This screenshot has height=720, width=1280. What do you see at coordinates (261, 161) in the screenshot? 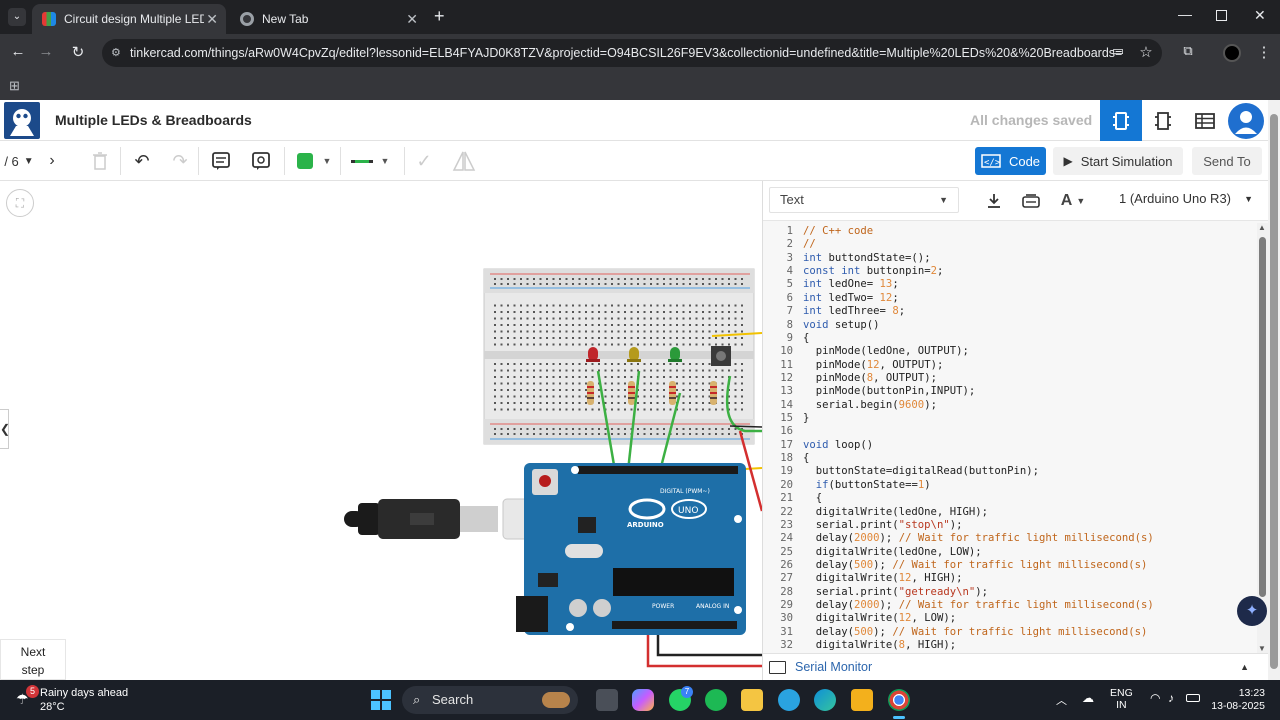
I see `notes-visibility-icon` at bounding box center [261, 161].